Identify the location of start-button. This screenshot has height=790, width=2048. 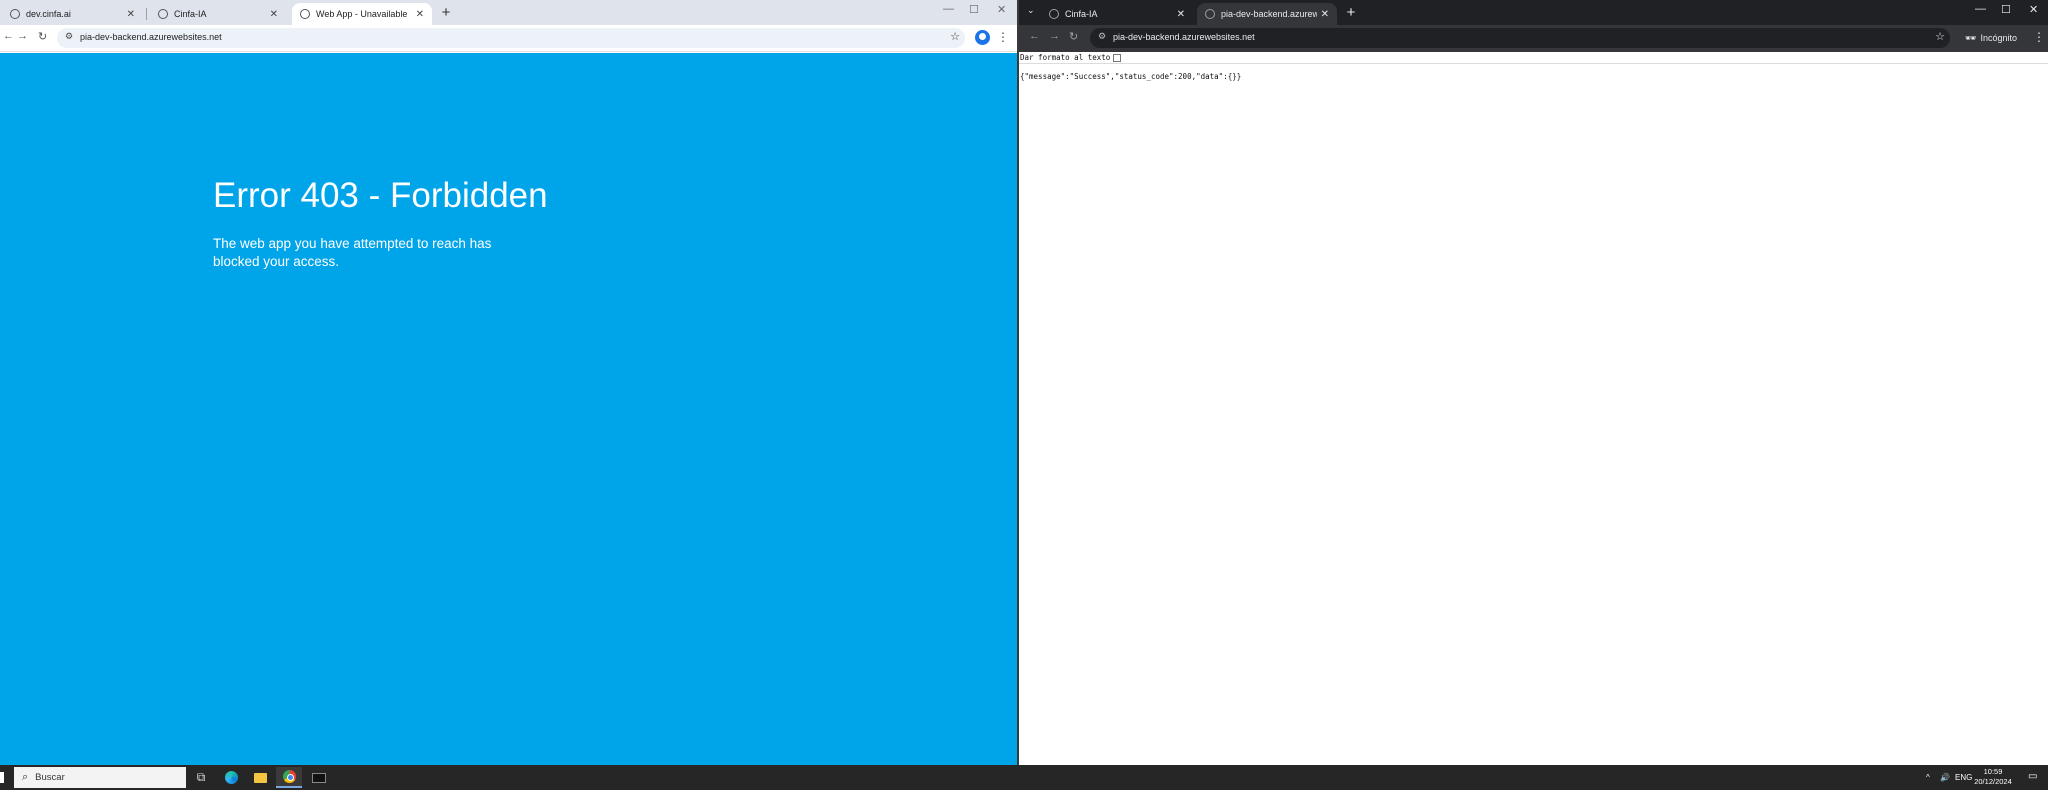
(2, 777).